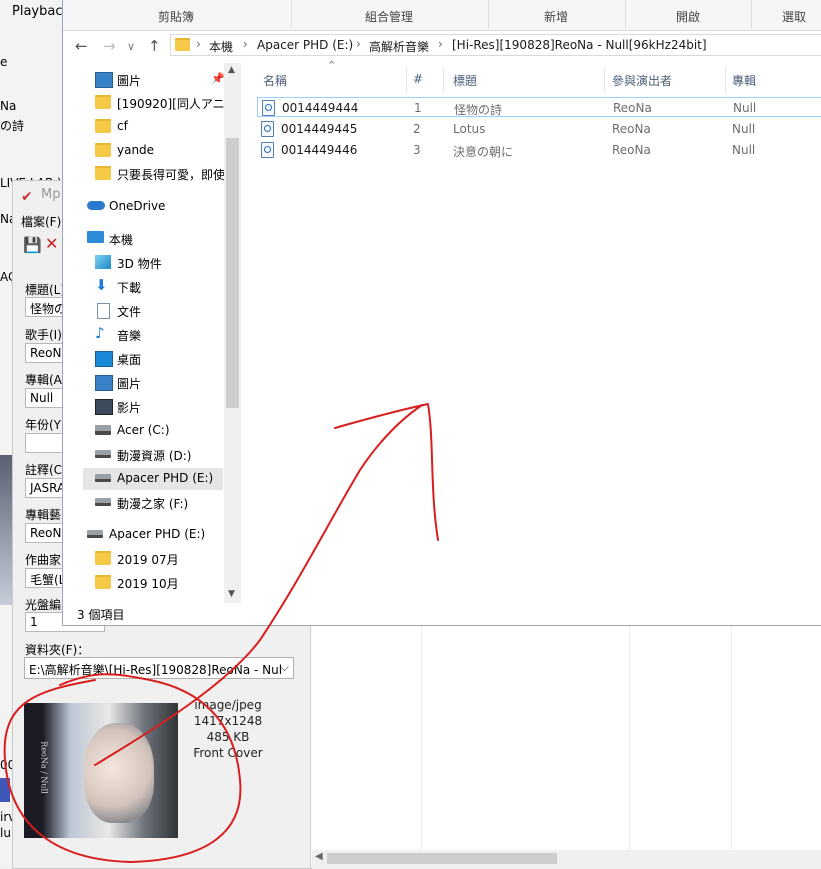 This screenshot has height=869, width=821. What do you see at coordinates (150, 535) in the screenshot?
I see `nav-item-drive-e-root: Apacer PHD (E:)` at bounding box center [150, 535].